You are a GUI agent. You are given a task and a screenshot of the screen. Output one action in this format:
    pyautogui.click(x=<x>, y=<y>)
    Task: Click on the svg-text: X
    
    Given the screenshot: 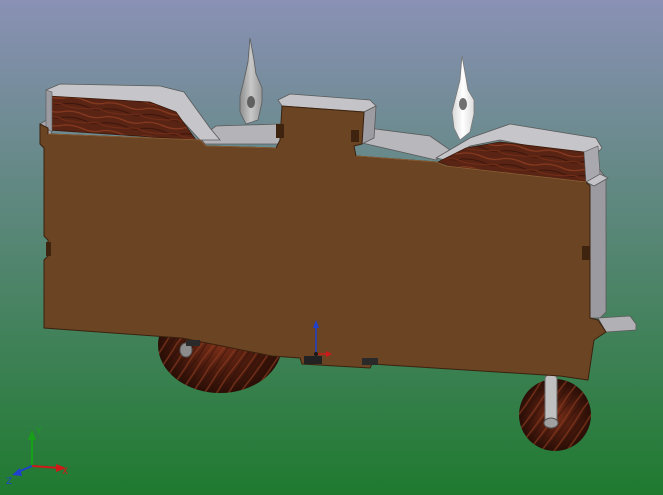 What is the action you would take?
    pyautogui.click(x=65, y=472)
    